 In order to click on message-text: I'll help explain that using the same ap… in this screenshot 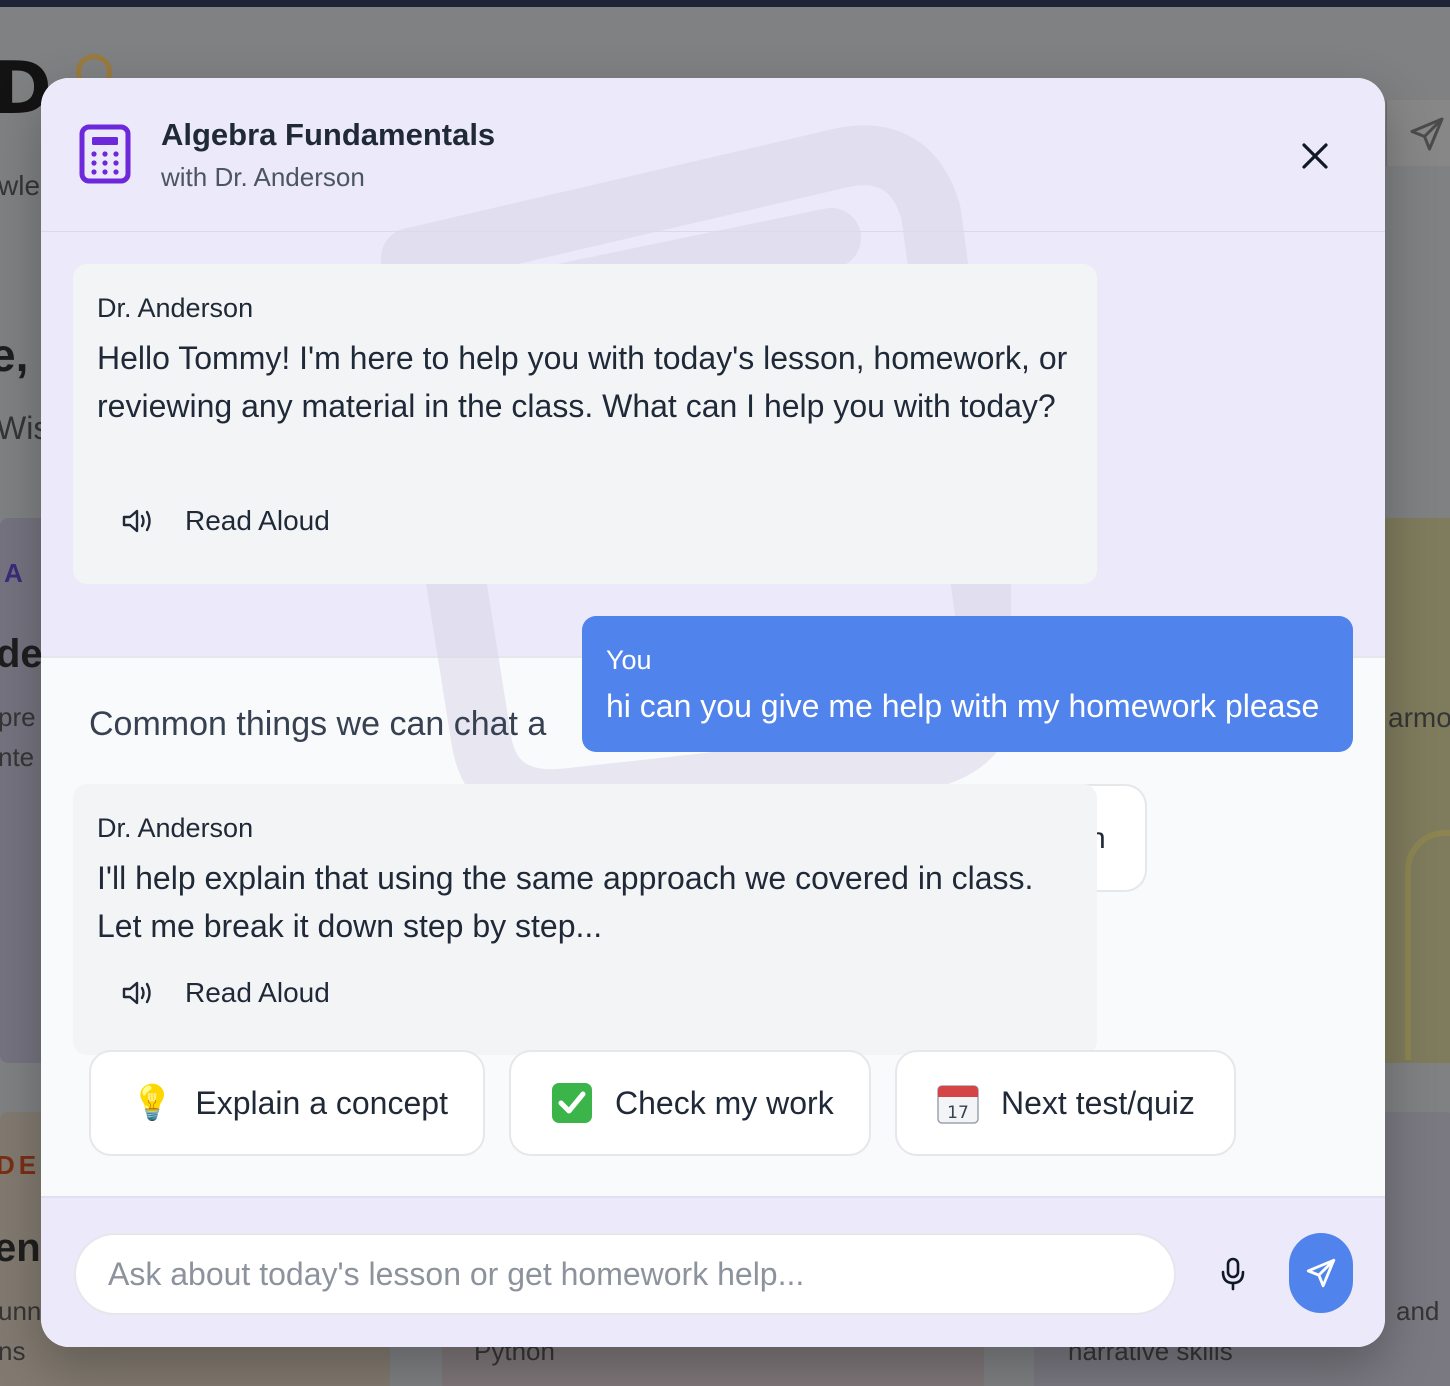, I will do `click(565, 902)`.